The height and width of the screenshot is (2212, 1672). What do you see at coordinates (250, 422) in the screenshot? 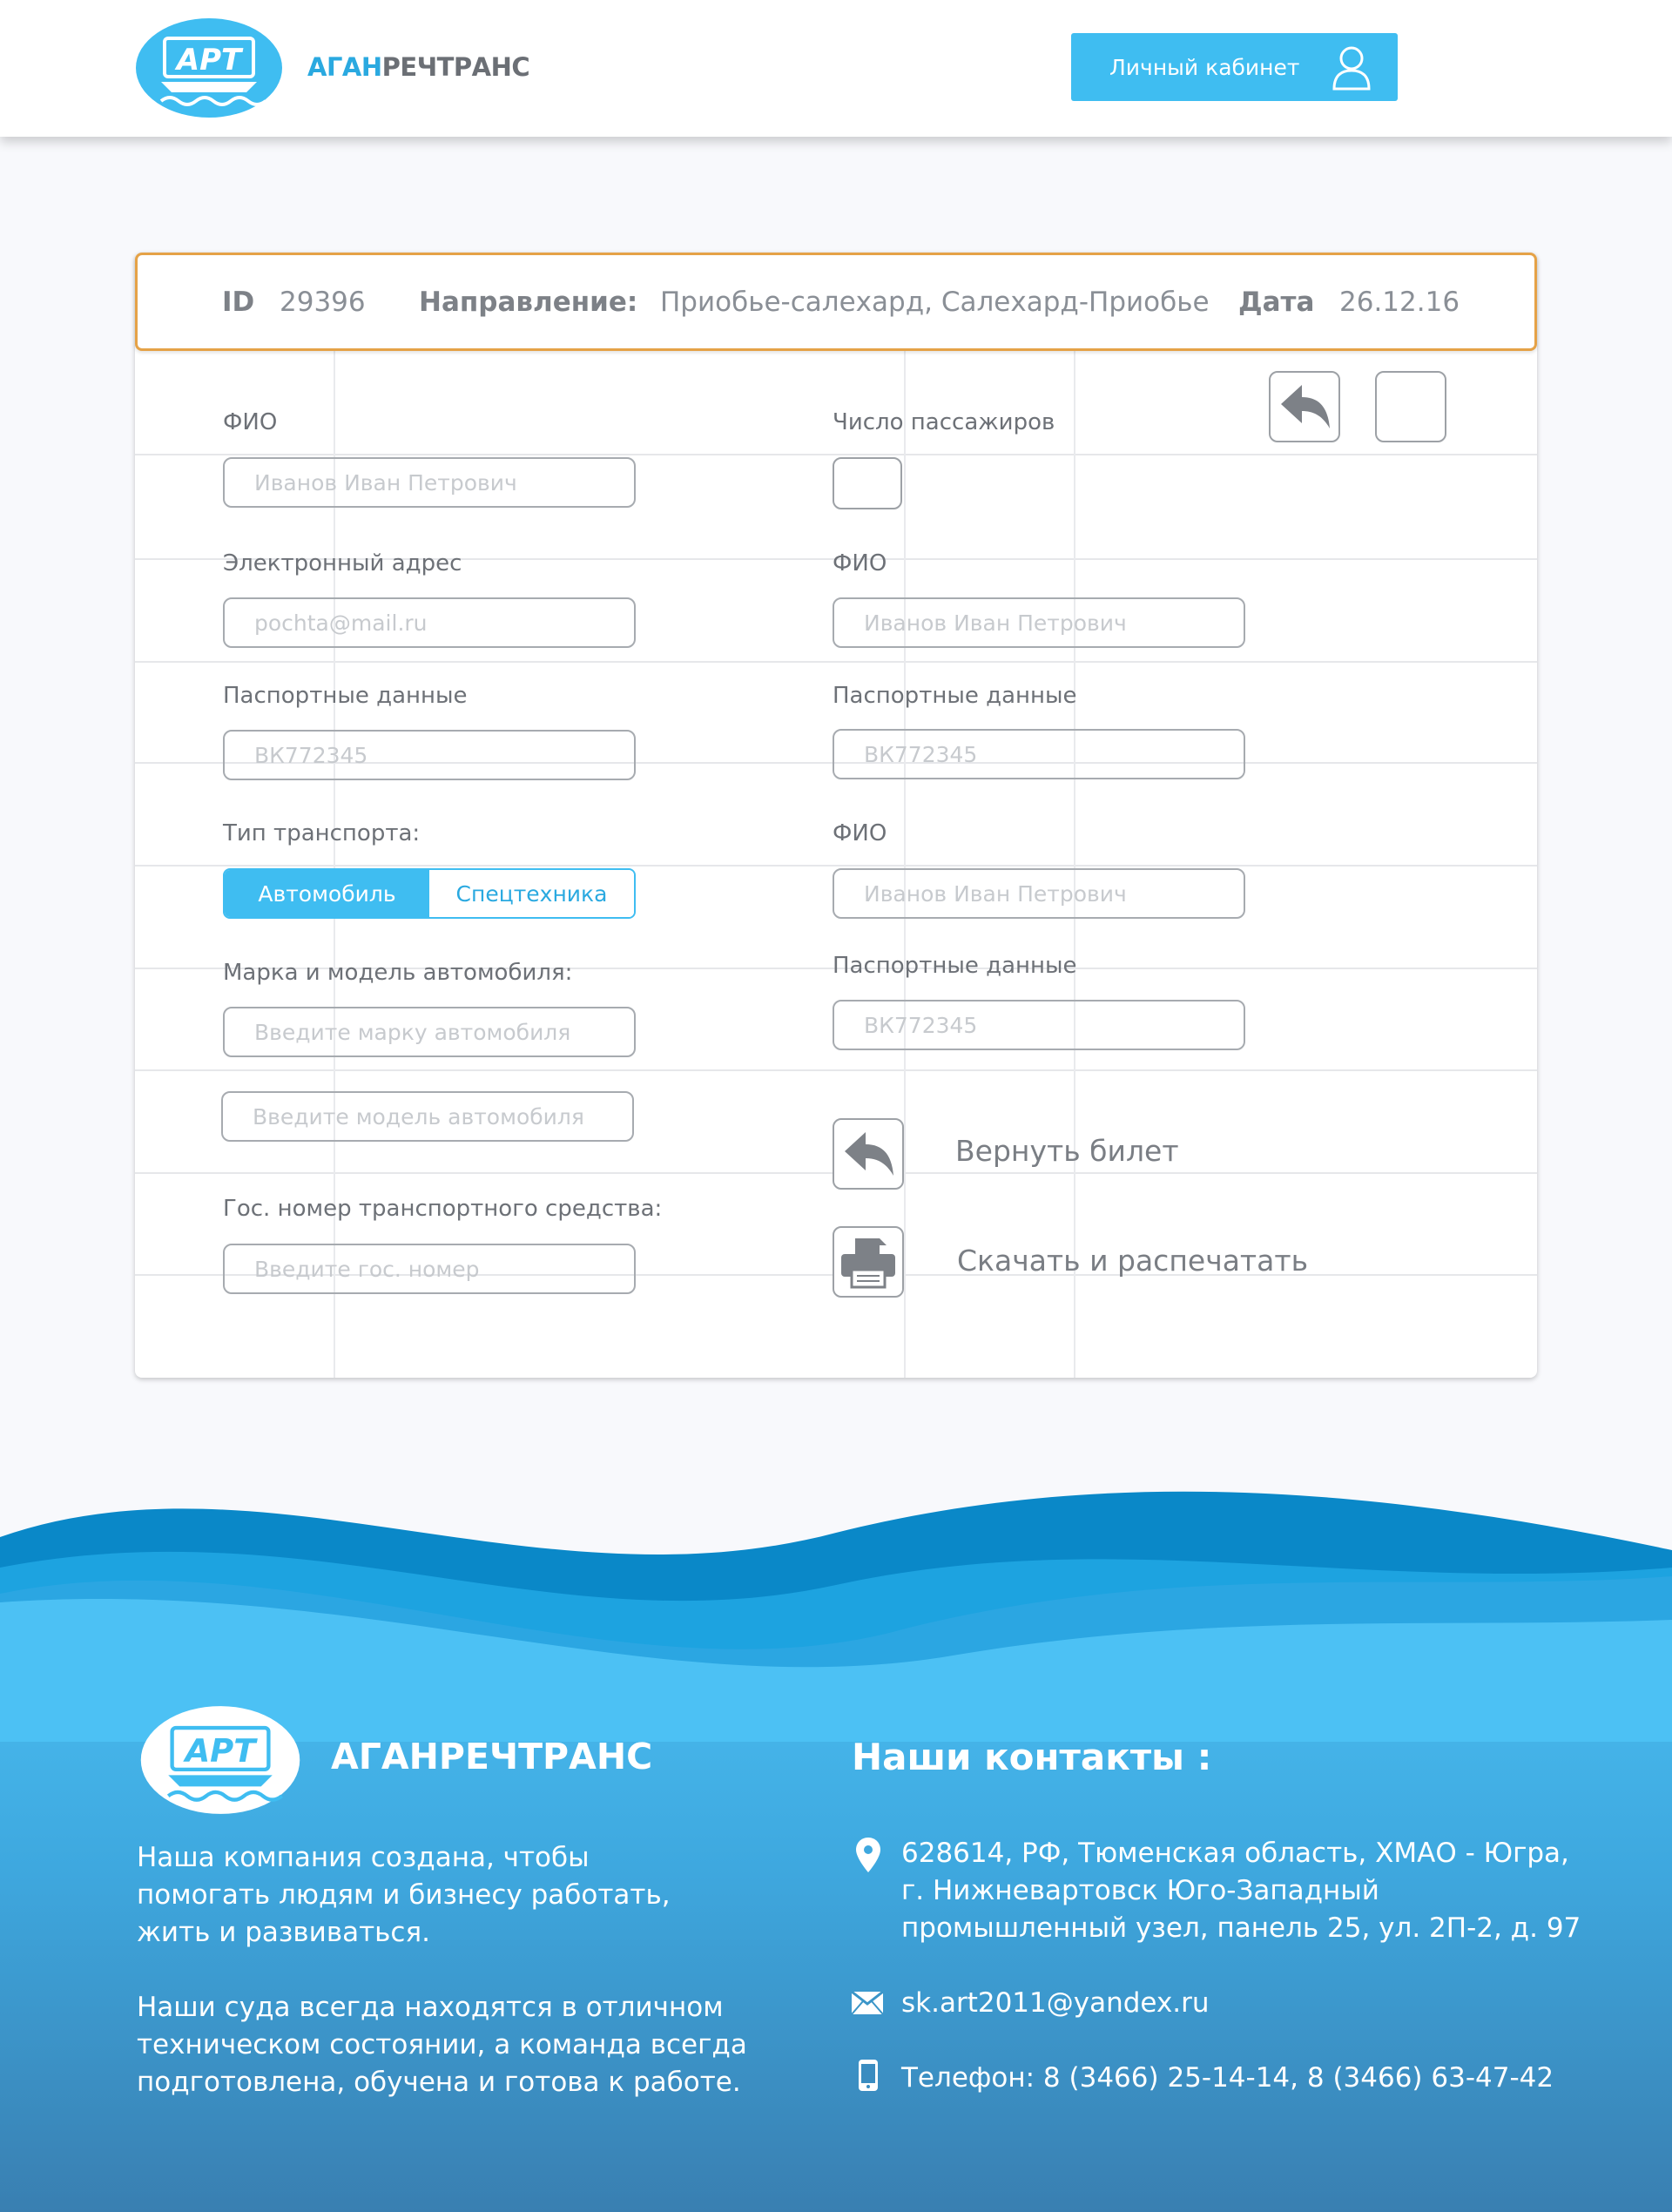
I see `fio-label: ФИО` at bounding box center [250, 422].